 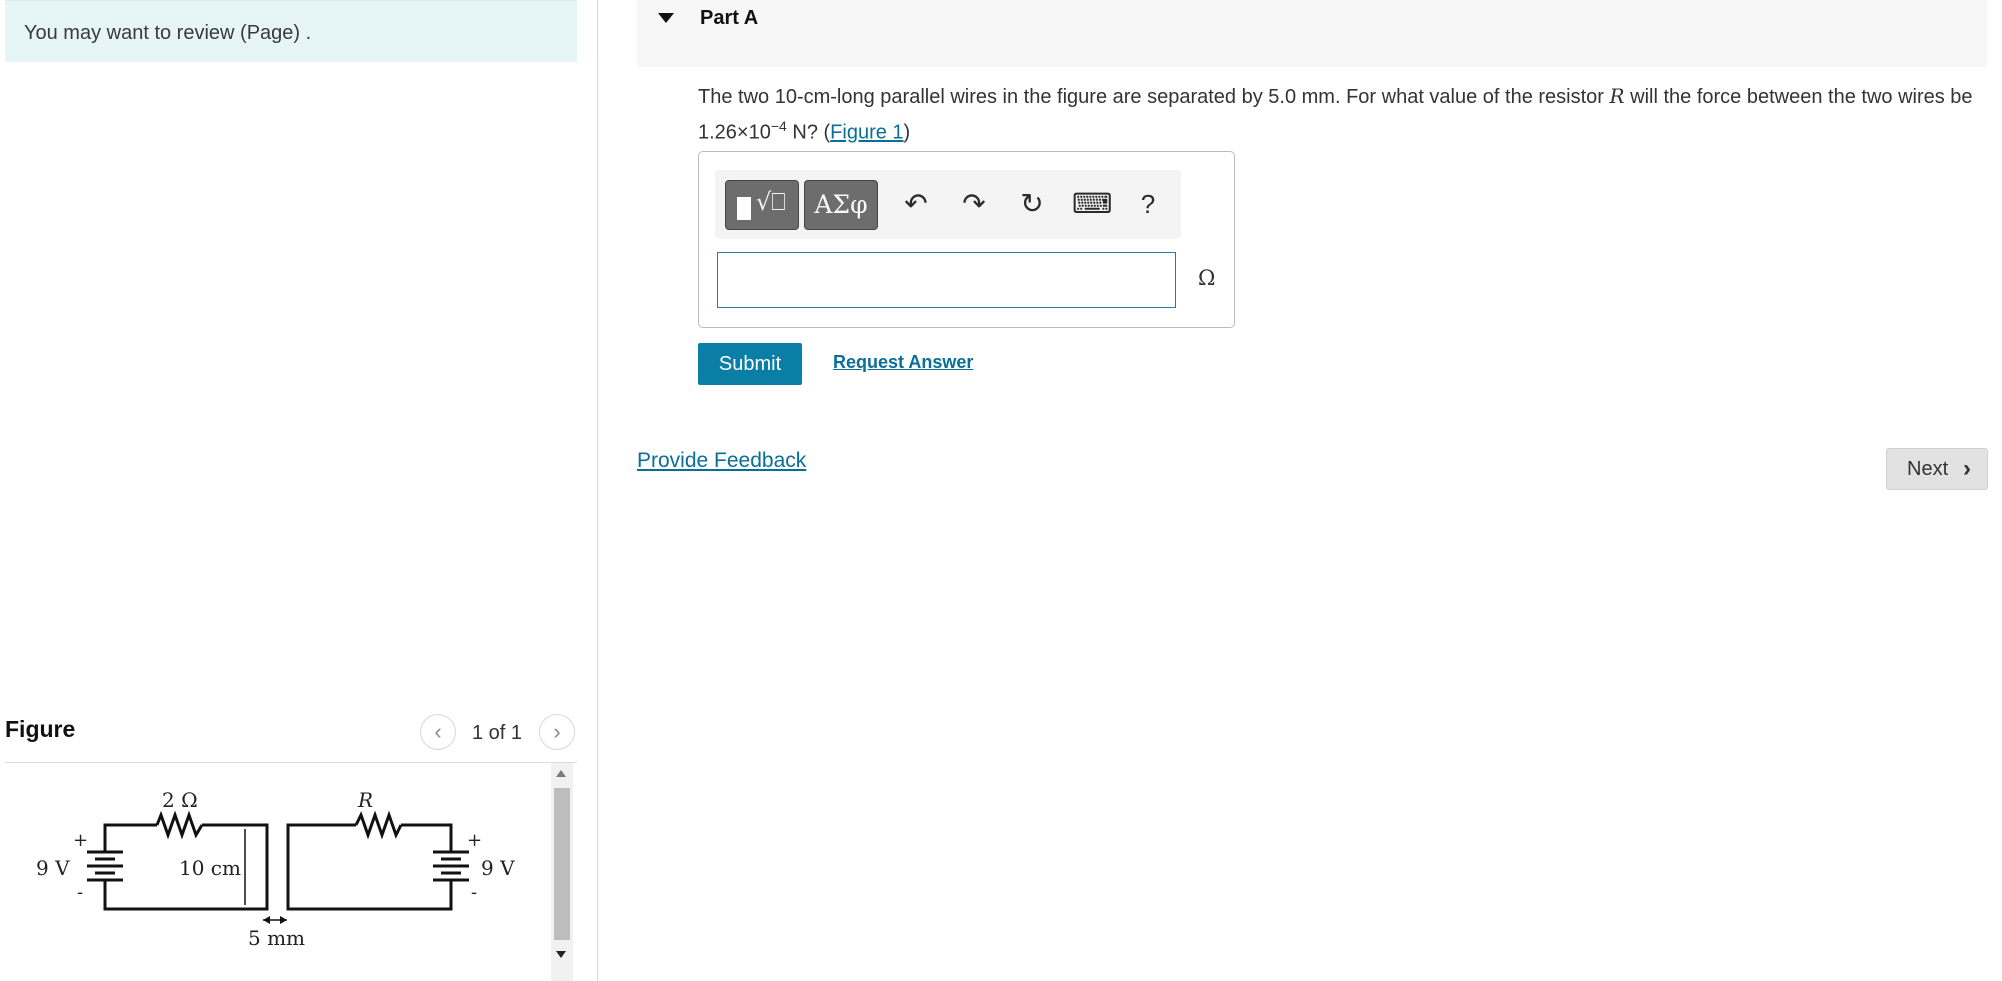 I want to click on right-circuit-wire, so click(x=369, y=867).